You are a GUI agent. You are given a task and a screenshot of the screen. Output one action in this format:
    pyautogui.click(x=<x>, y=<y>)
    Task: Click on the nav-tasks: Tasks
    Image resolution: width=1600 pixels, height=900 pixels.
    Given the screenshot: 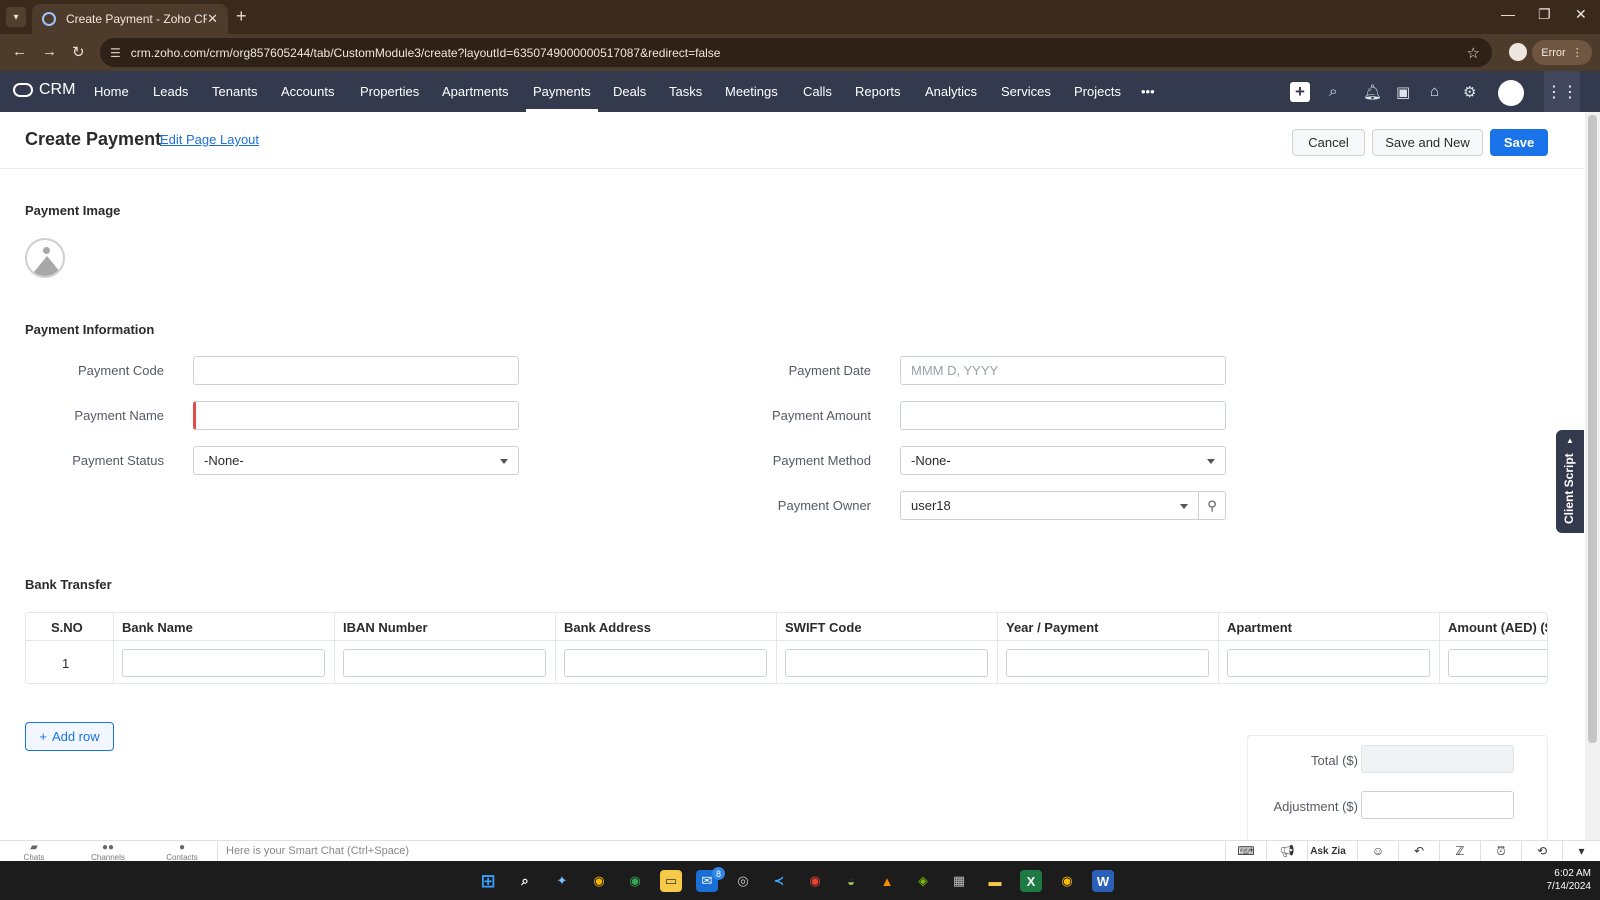 What is the action you would take?
    pyautogui.click(x=685, y=91)
    